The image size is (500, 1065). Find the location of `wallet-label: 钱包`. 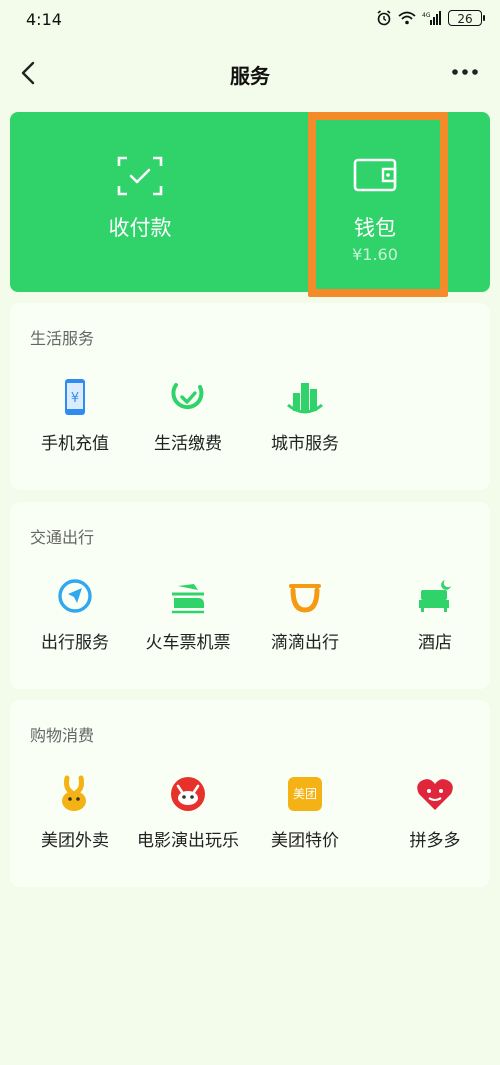

wallet-label: 钱包 is located at coordinates (375, 228).